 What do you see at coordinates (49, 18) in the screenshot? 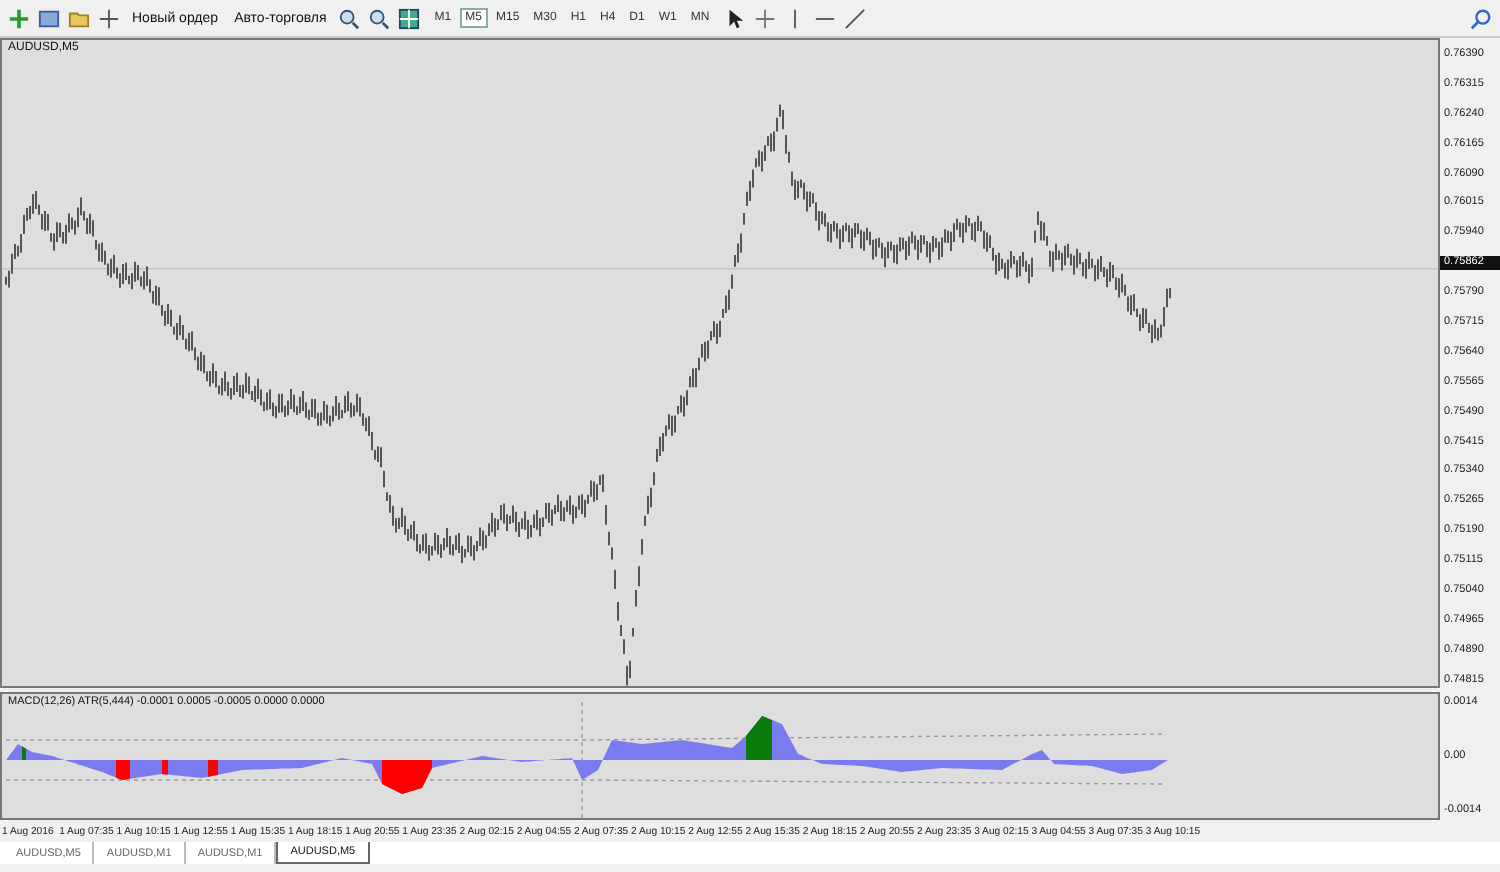
I see `window-icon` at bounding box center [49, 18].